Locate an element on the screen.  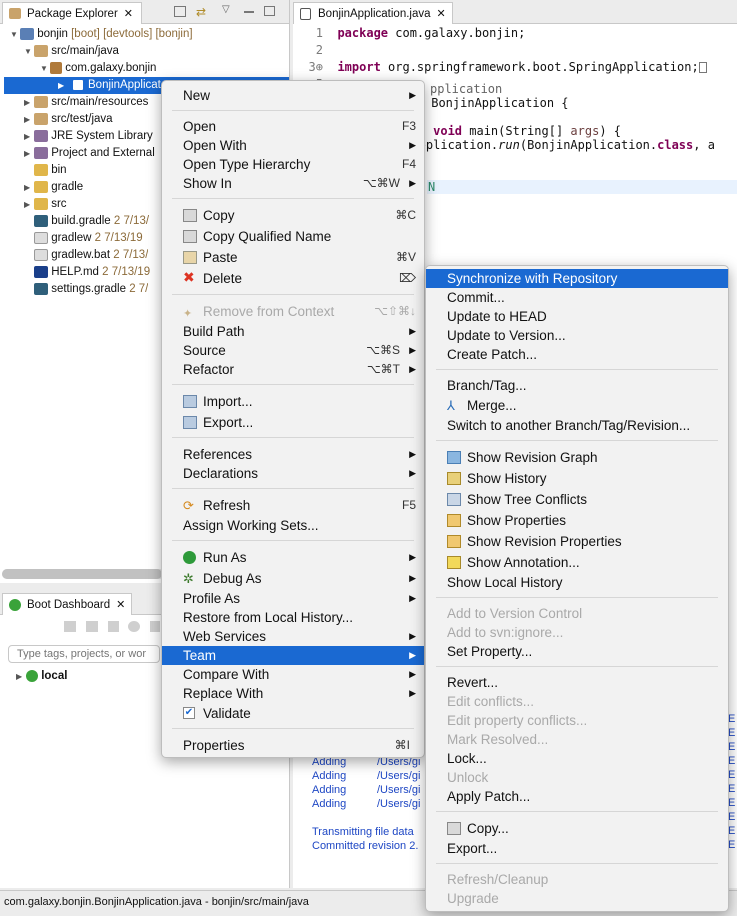
menu-item-local-history: Show Local History is located at coordinates (577, 582).